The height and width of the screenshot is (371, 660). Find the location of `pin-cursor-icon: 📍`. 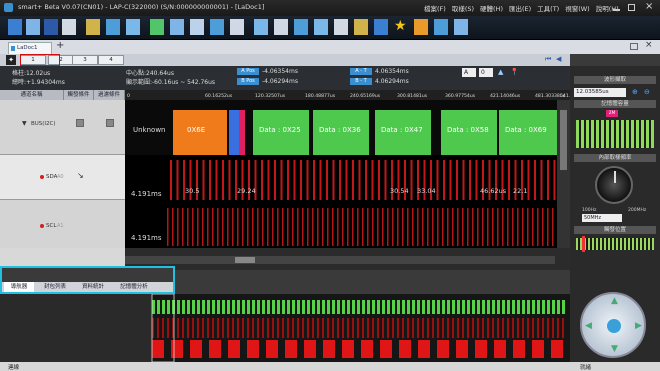

pin-cursor-icon: 📍 is located at coordinates (514, 72).